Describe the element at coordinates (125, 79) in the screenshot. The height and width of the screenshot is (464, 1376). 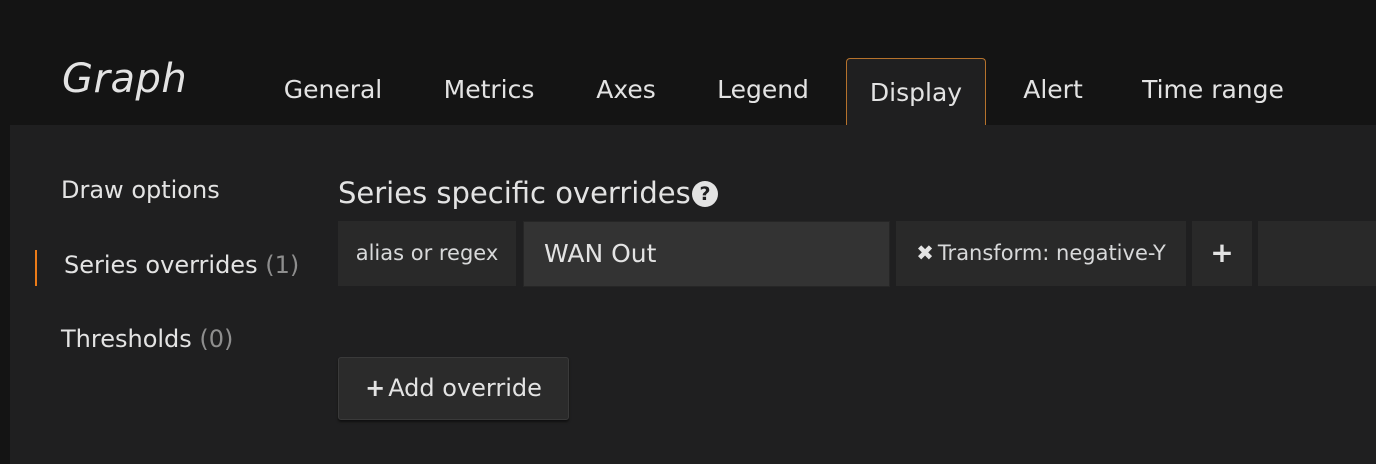
I see `panel-type-title: Graph` at that location.